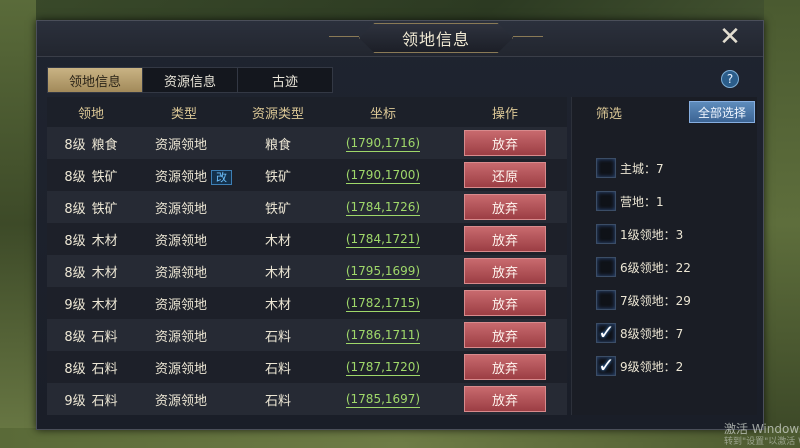  What do you see at coordinates (307, 367) in the screenshot?
I see `table-row: 8级 石料 资源领地 石料 (1787,1720) 放弃` at bounding box center [307, 367].